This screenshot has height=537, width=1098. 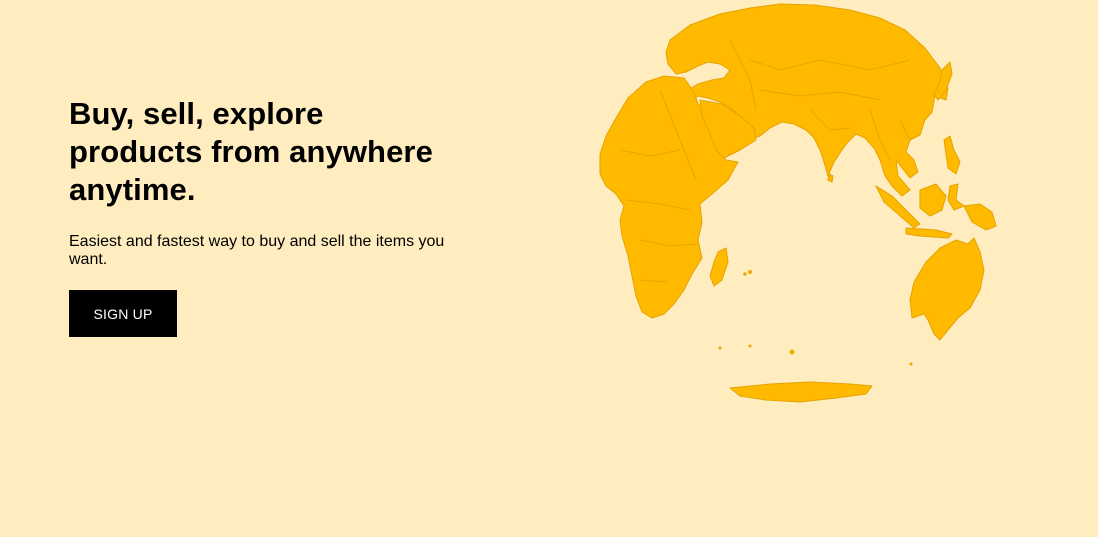 I want to click on antarctica-landmass, so click(x=801, y=392).